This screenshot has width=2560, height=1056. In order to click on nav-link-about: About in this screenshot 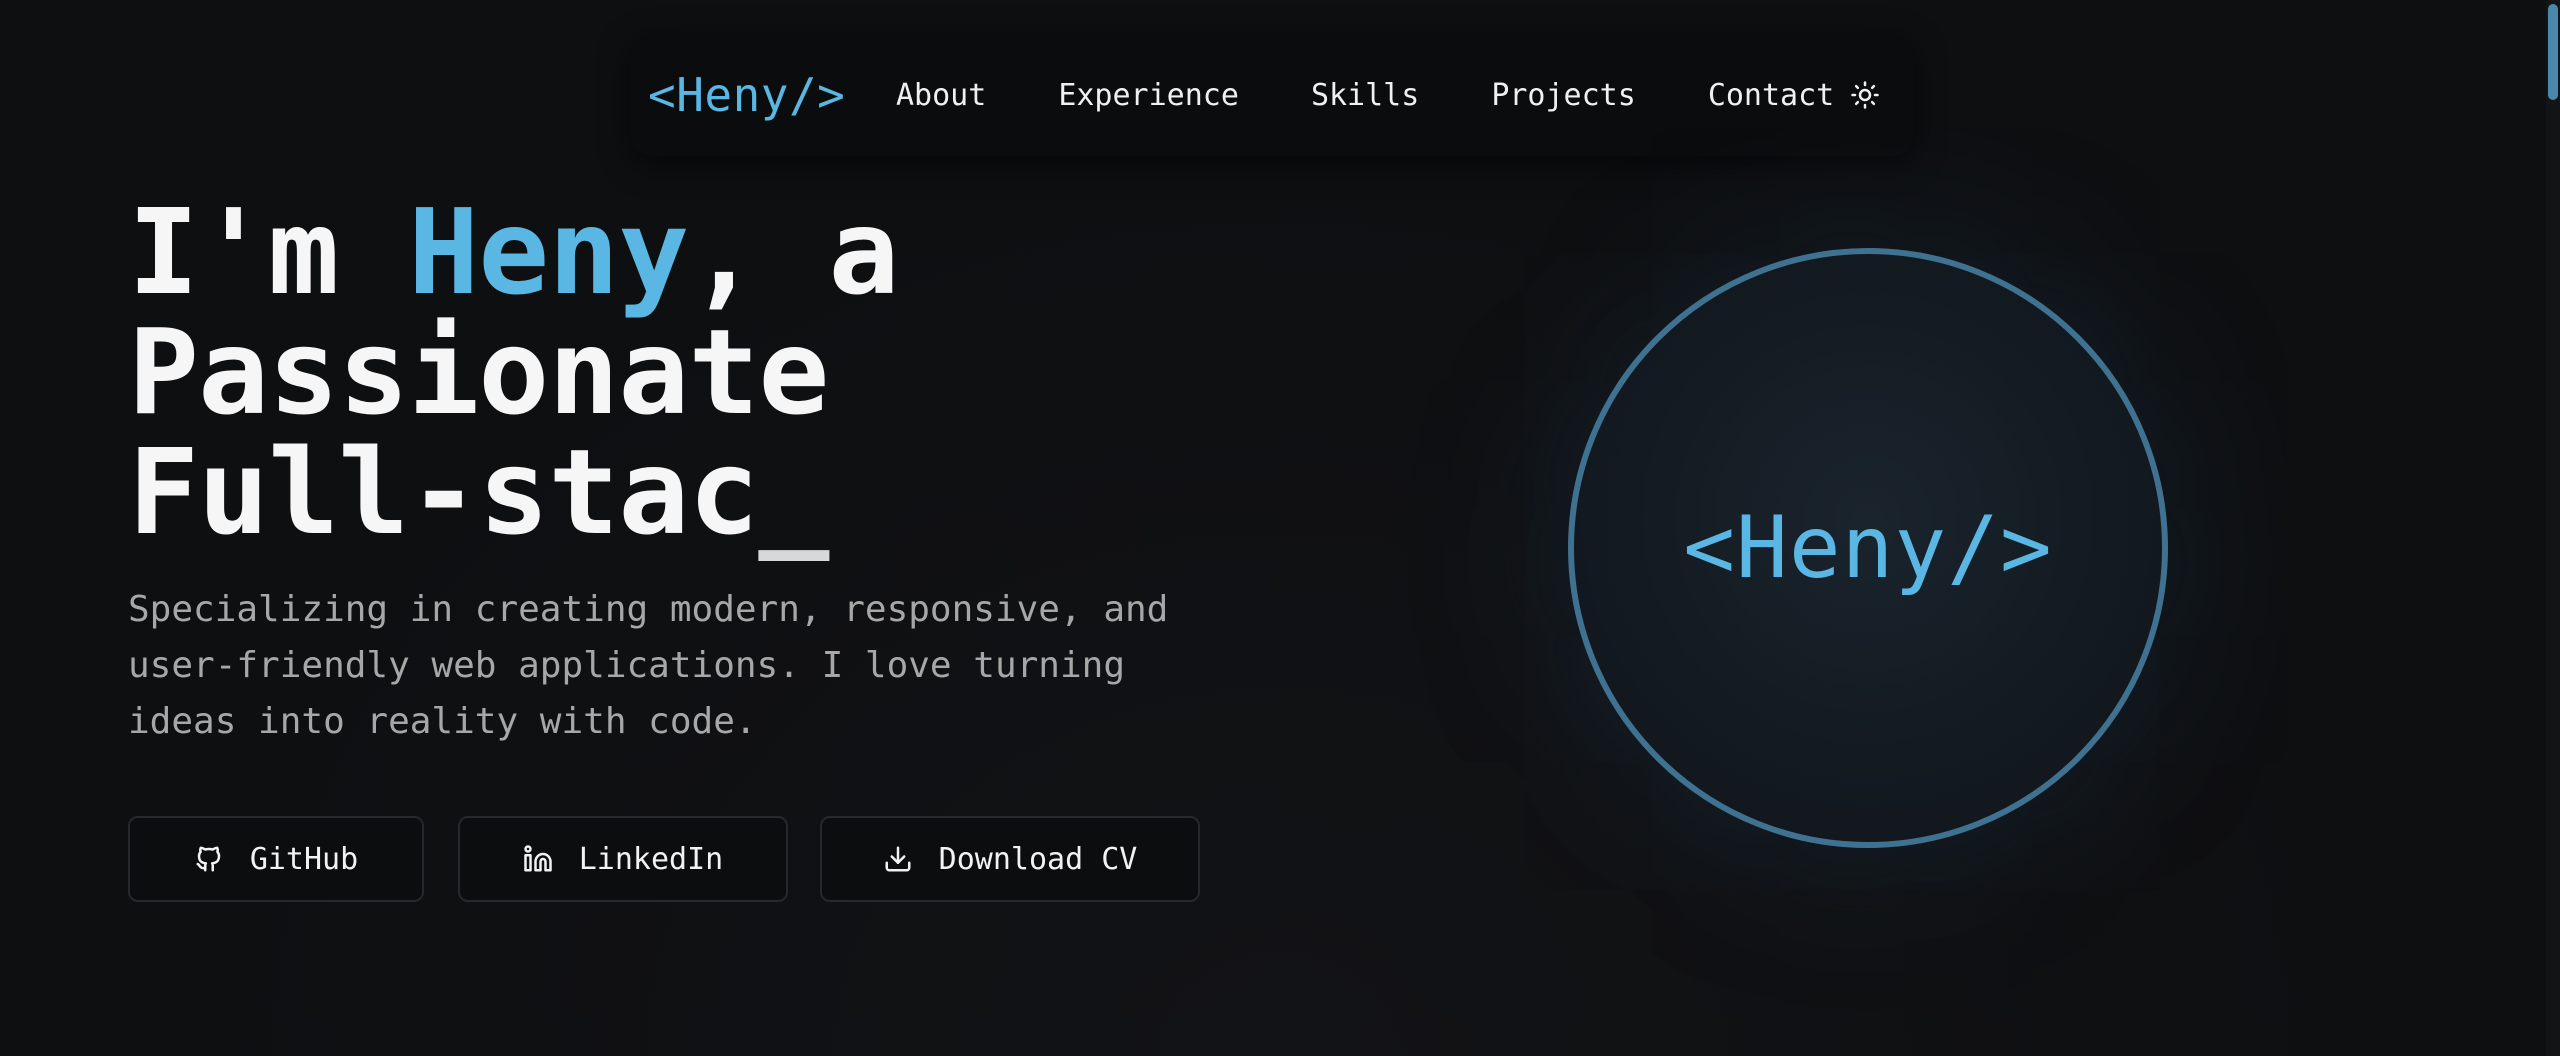, I will do `click(941, 95)`.